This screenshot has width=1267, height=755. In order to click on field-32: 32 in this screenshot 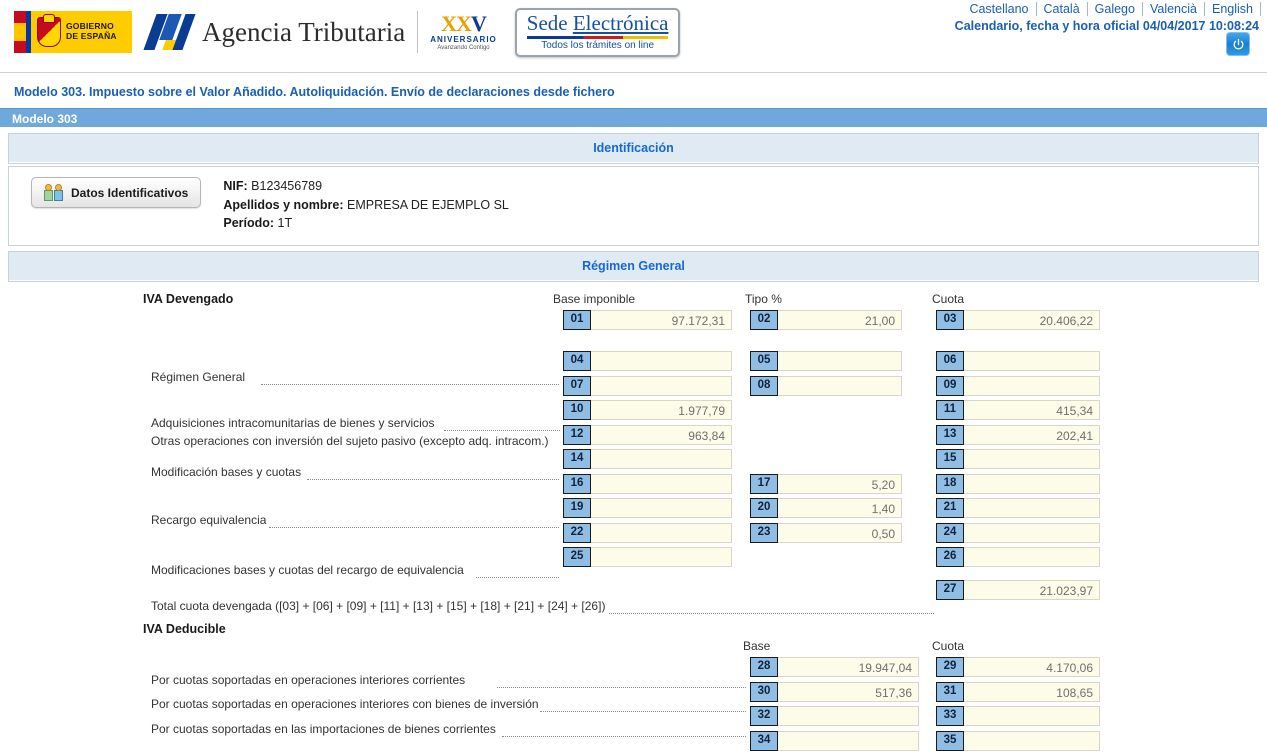, I will do `click(834, 716)`.